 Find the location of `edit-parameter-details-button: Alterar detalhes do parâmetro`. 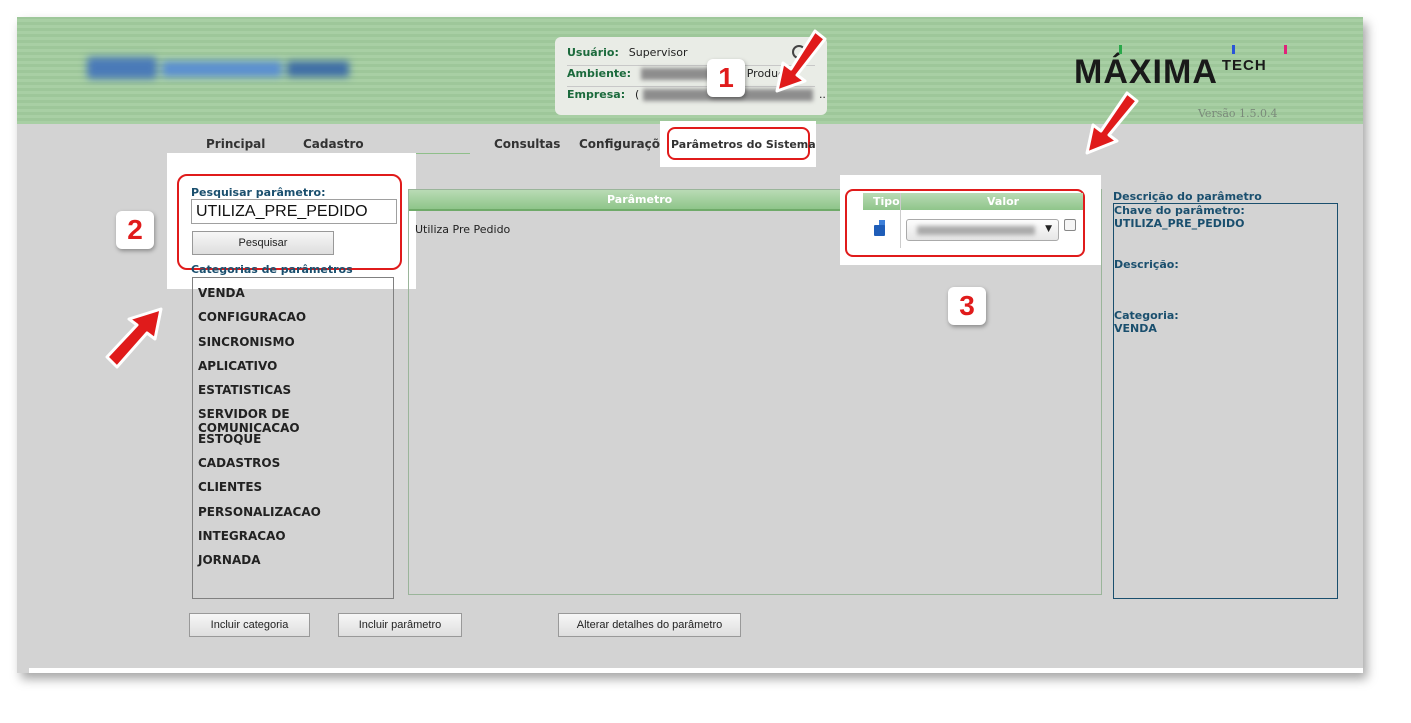

edit-parameter-details-button: Alterar detalhes do parâmetro is located at coordinates (649, 625).